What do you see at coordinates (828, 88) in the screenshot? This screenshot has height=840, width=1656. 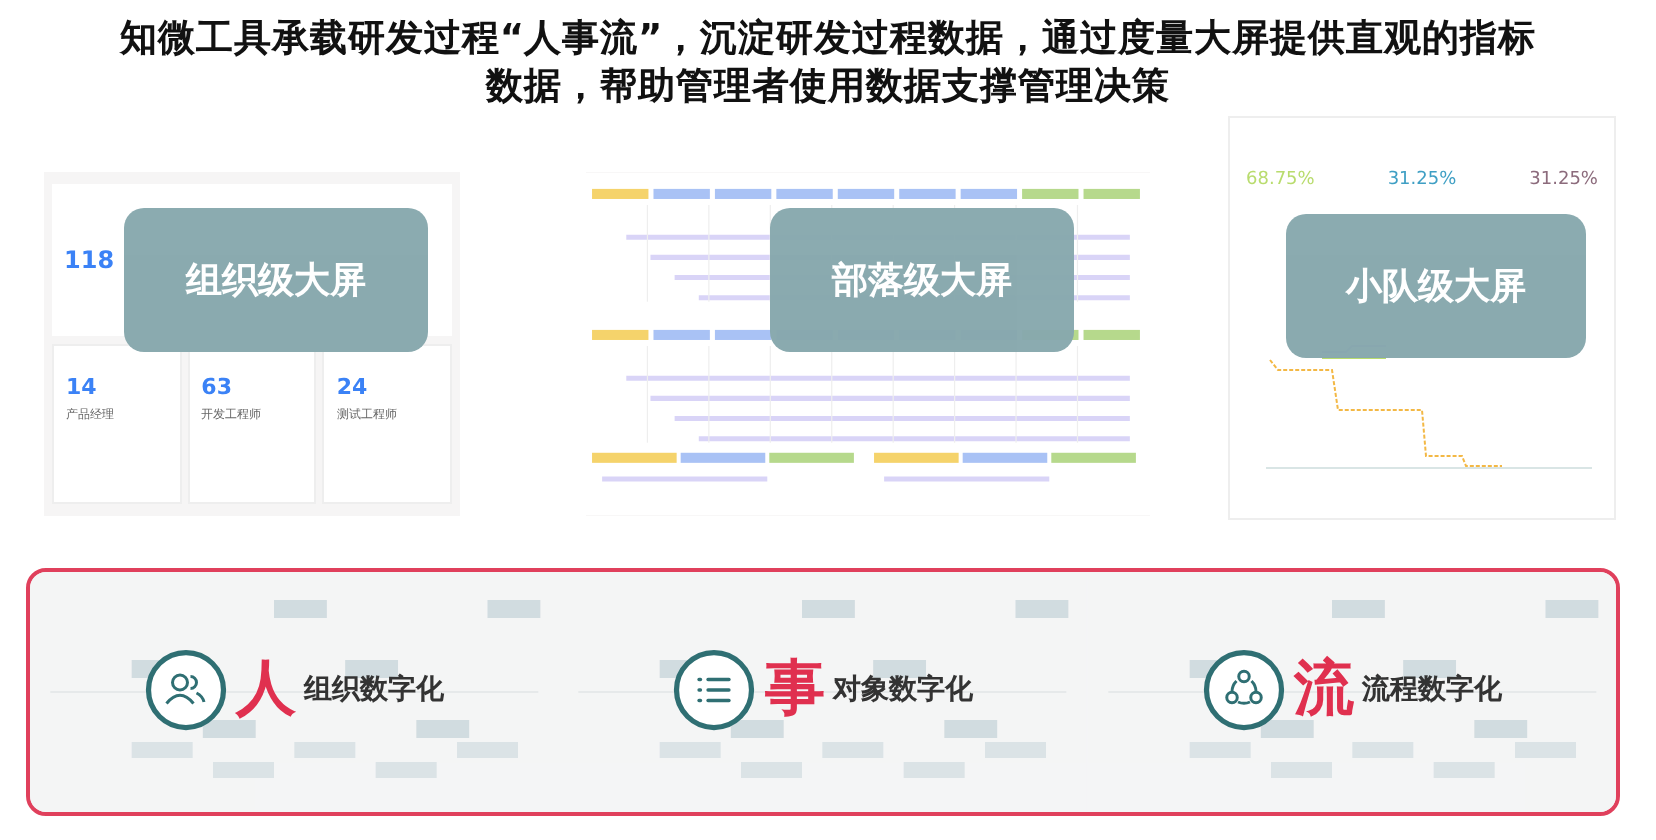 I see `slide-title: 数据，帮助管理者使用数据支撑管理决策` at bounding box center [828, 88].